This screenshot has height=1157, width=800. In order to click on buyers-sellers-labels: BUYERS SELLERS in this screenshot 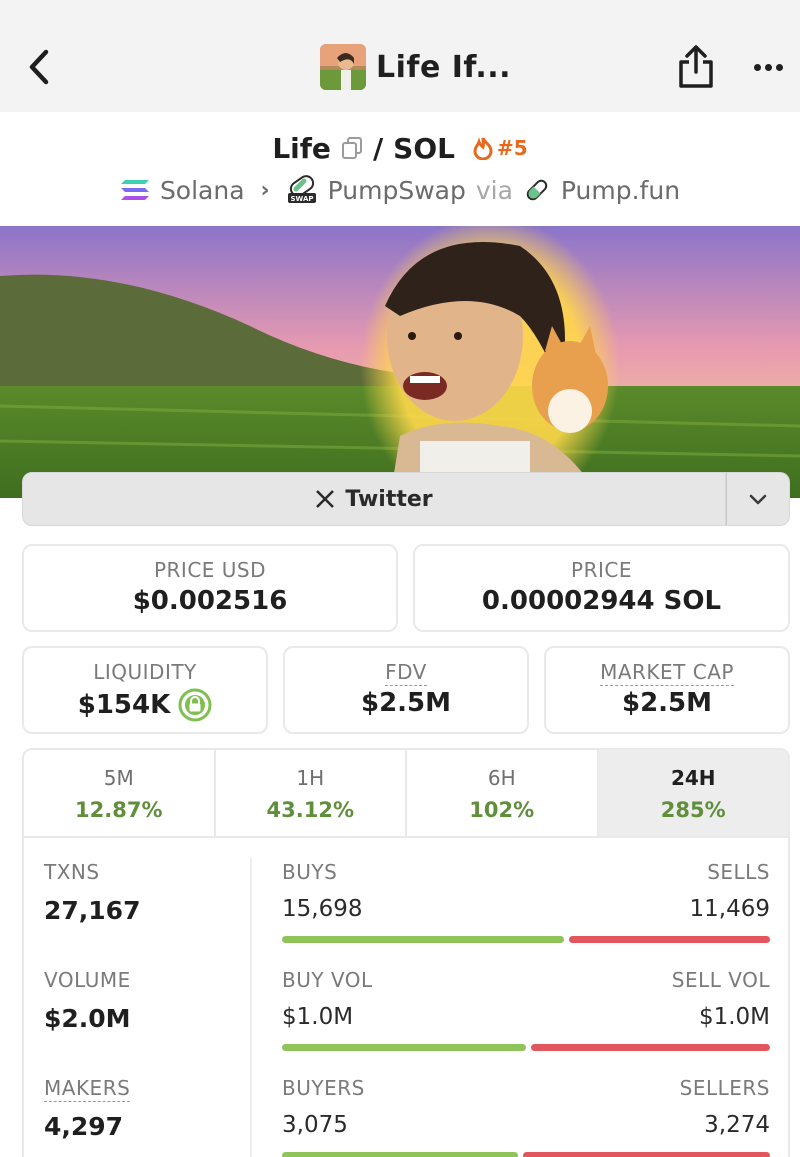, I will do `click(526, 1088)`.